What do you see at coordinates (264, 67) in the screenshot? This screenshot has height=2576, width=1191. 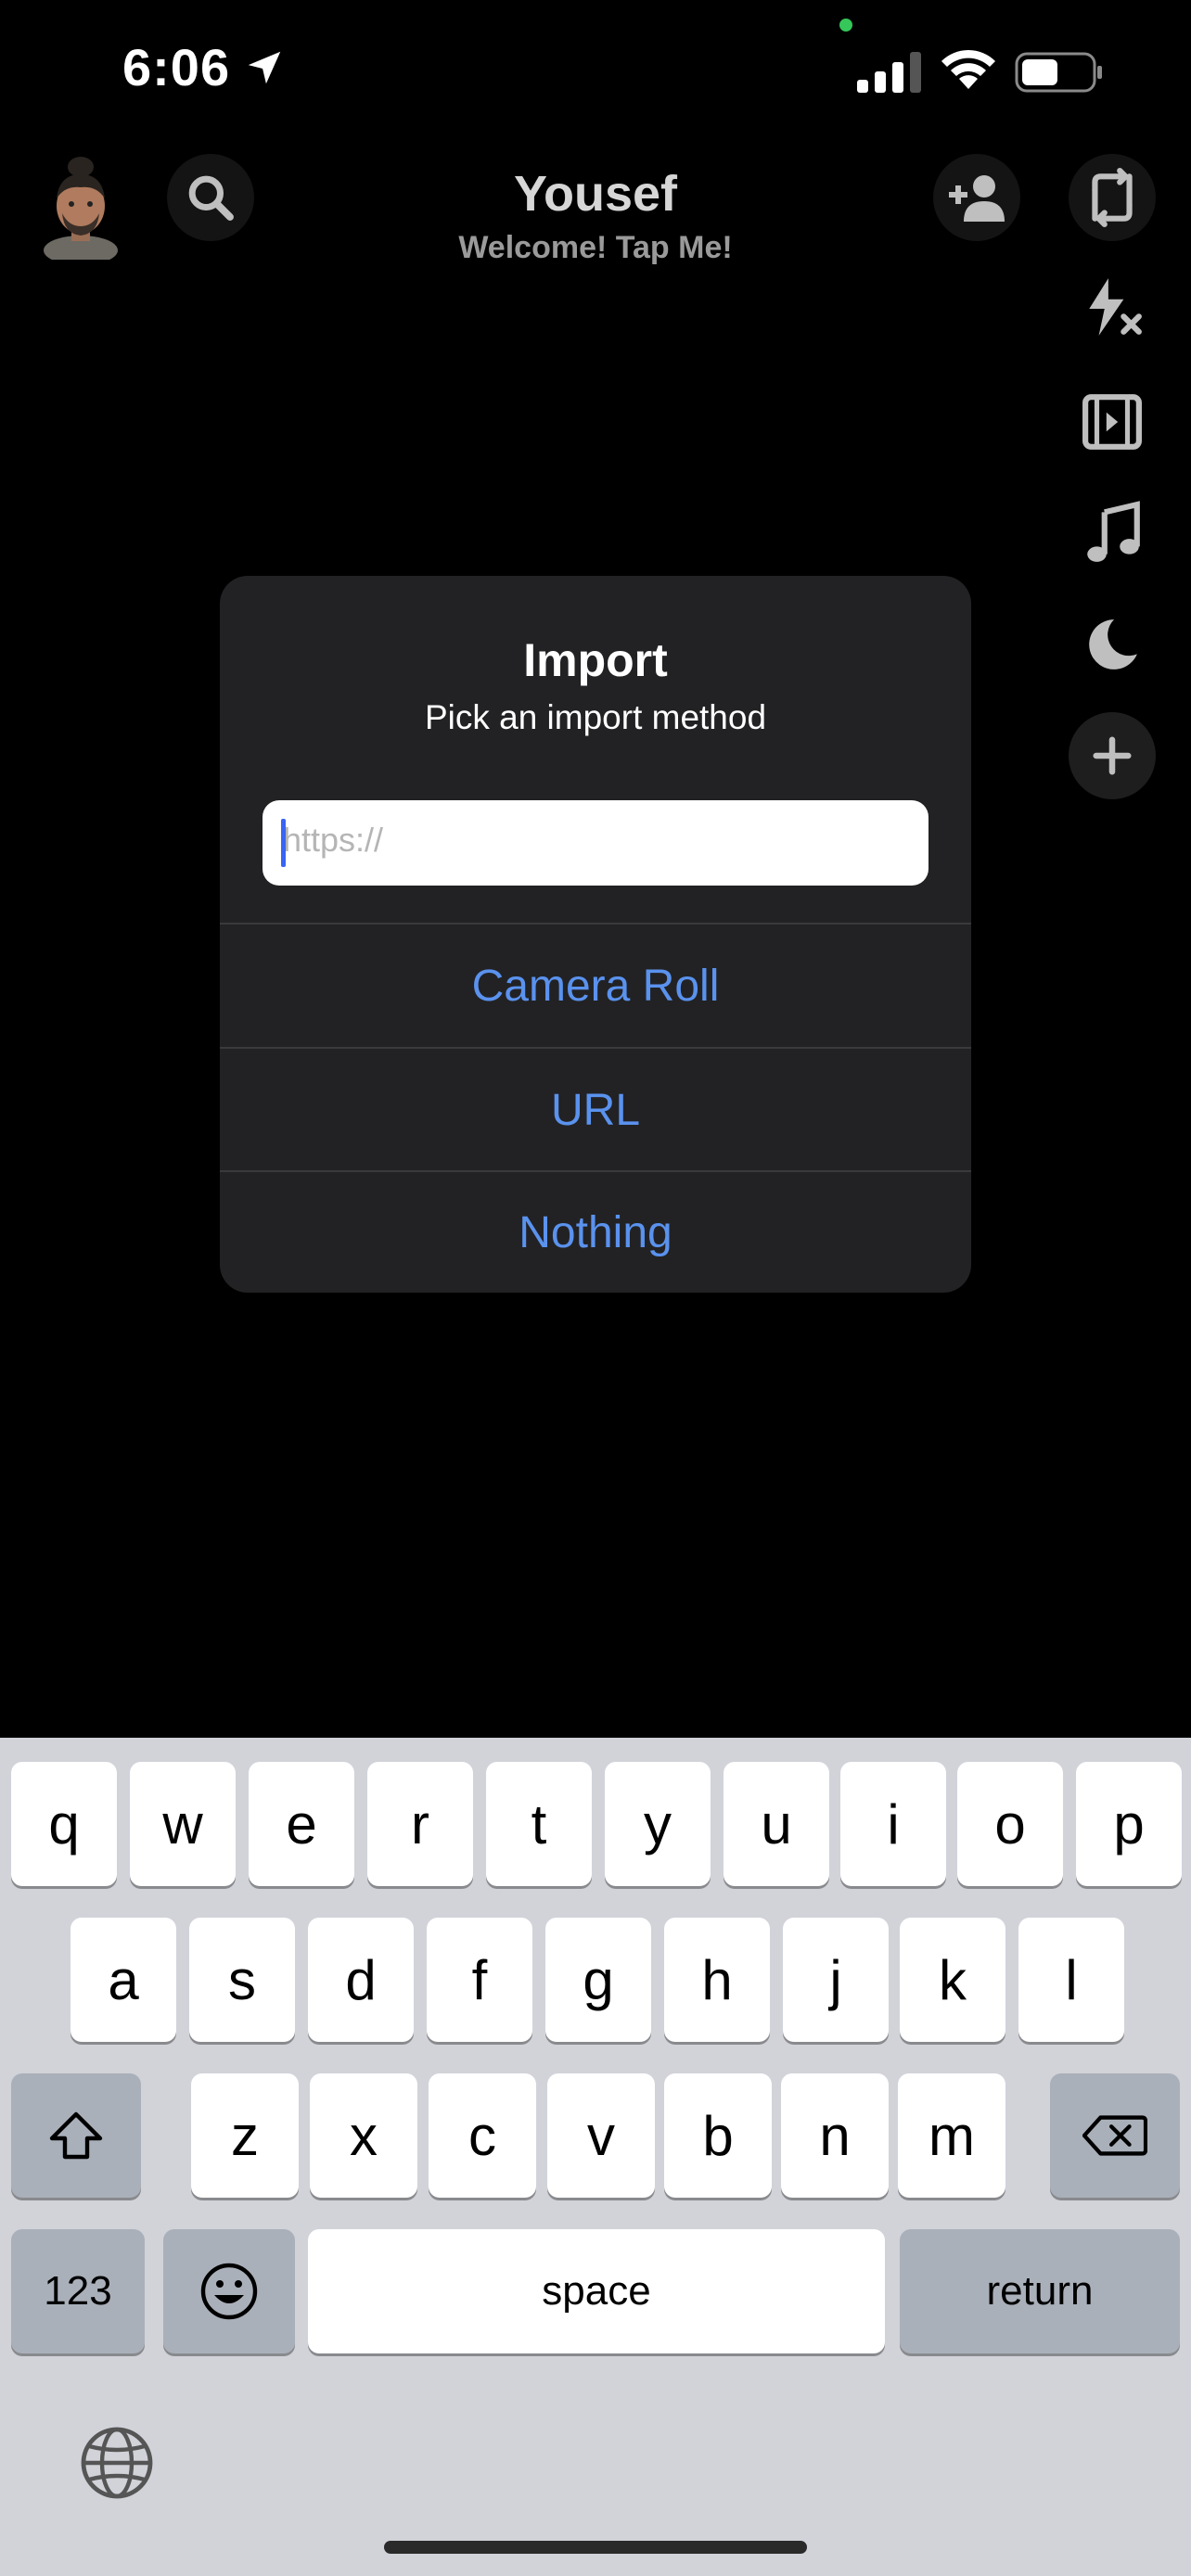 I see `location-arrow-icon` at bounding box center [264, 67].